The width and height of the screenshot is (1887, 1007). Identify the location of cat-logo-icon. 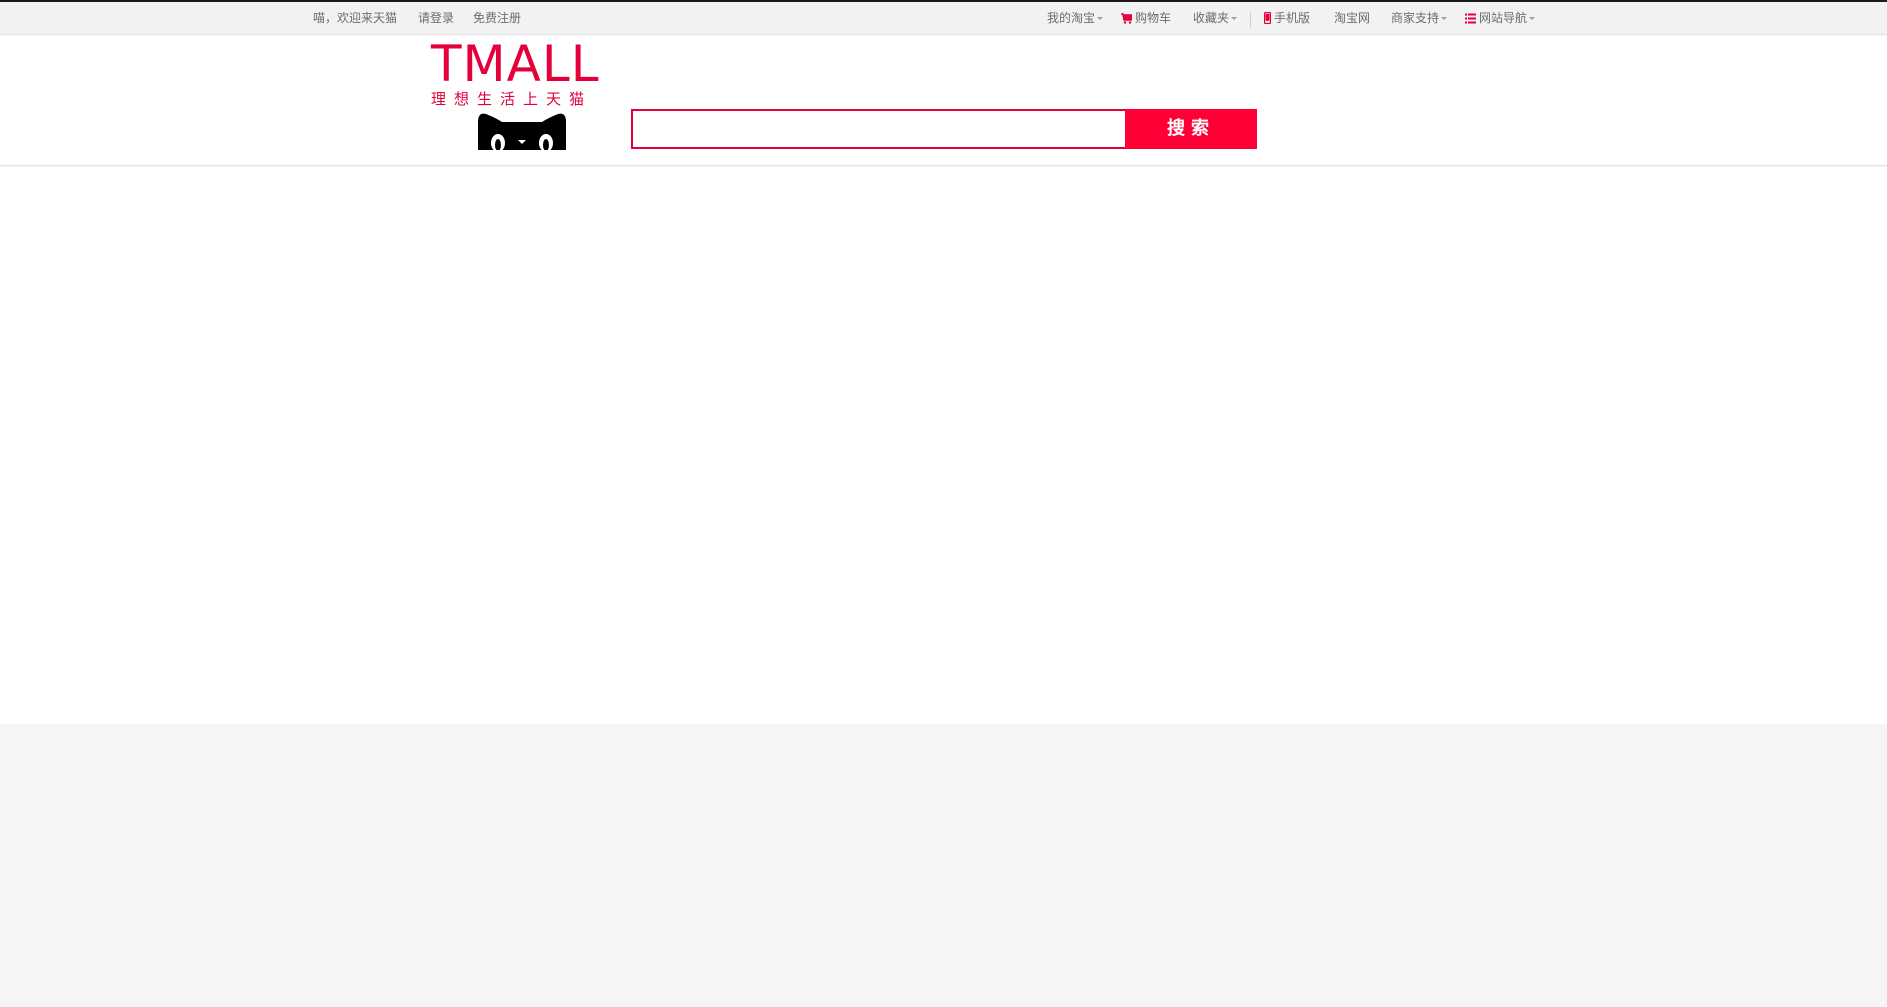
(522, 131).